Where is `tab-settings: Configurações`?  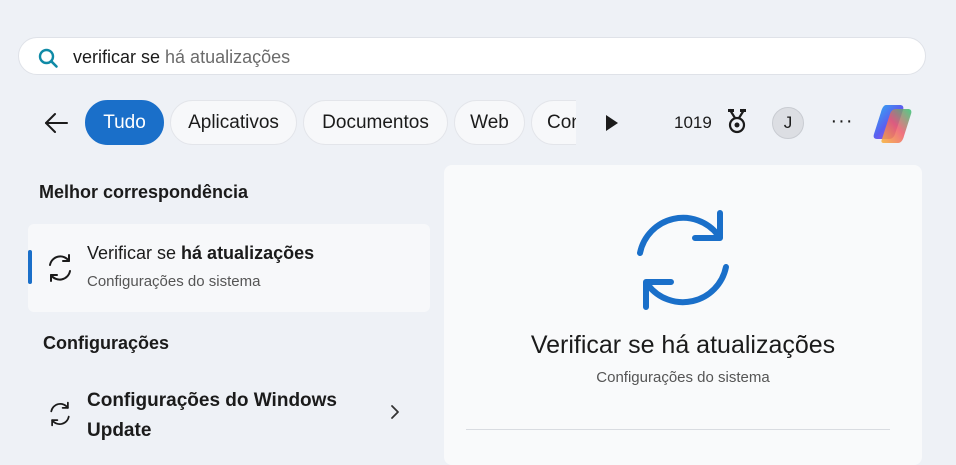 tab-settings: Configurações is located at coordinates (553, 122).